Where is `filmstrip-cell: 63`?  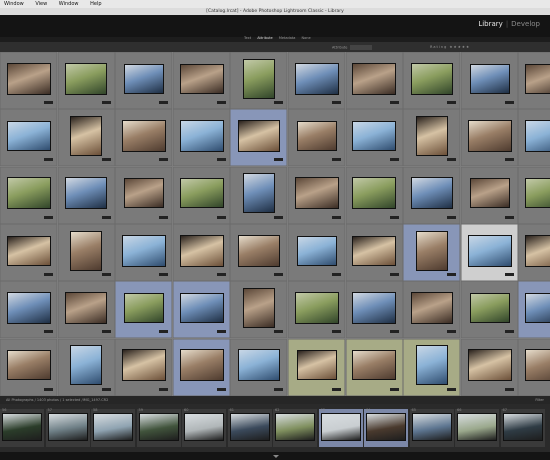
filmstrip-cell: 63 is located at coordinates (340, 427).